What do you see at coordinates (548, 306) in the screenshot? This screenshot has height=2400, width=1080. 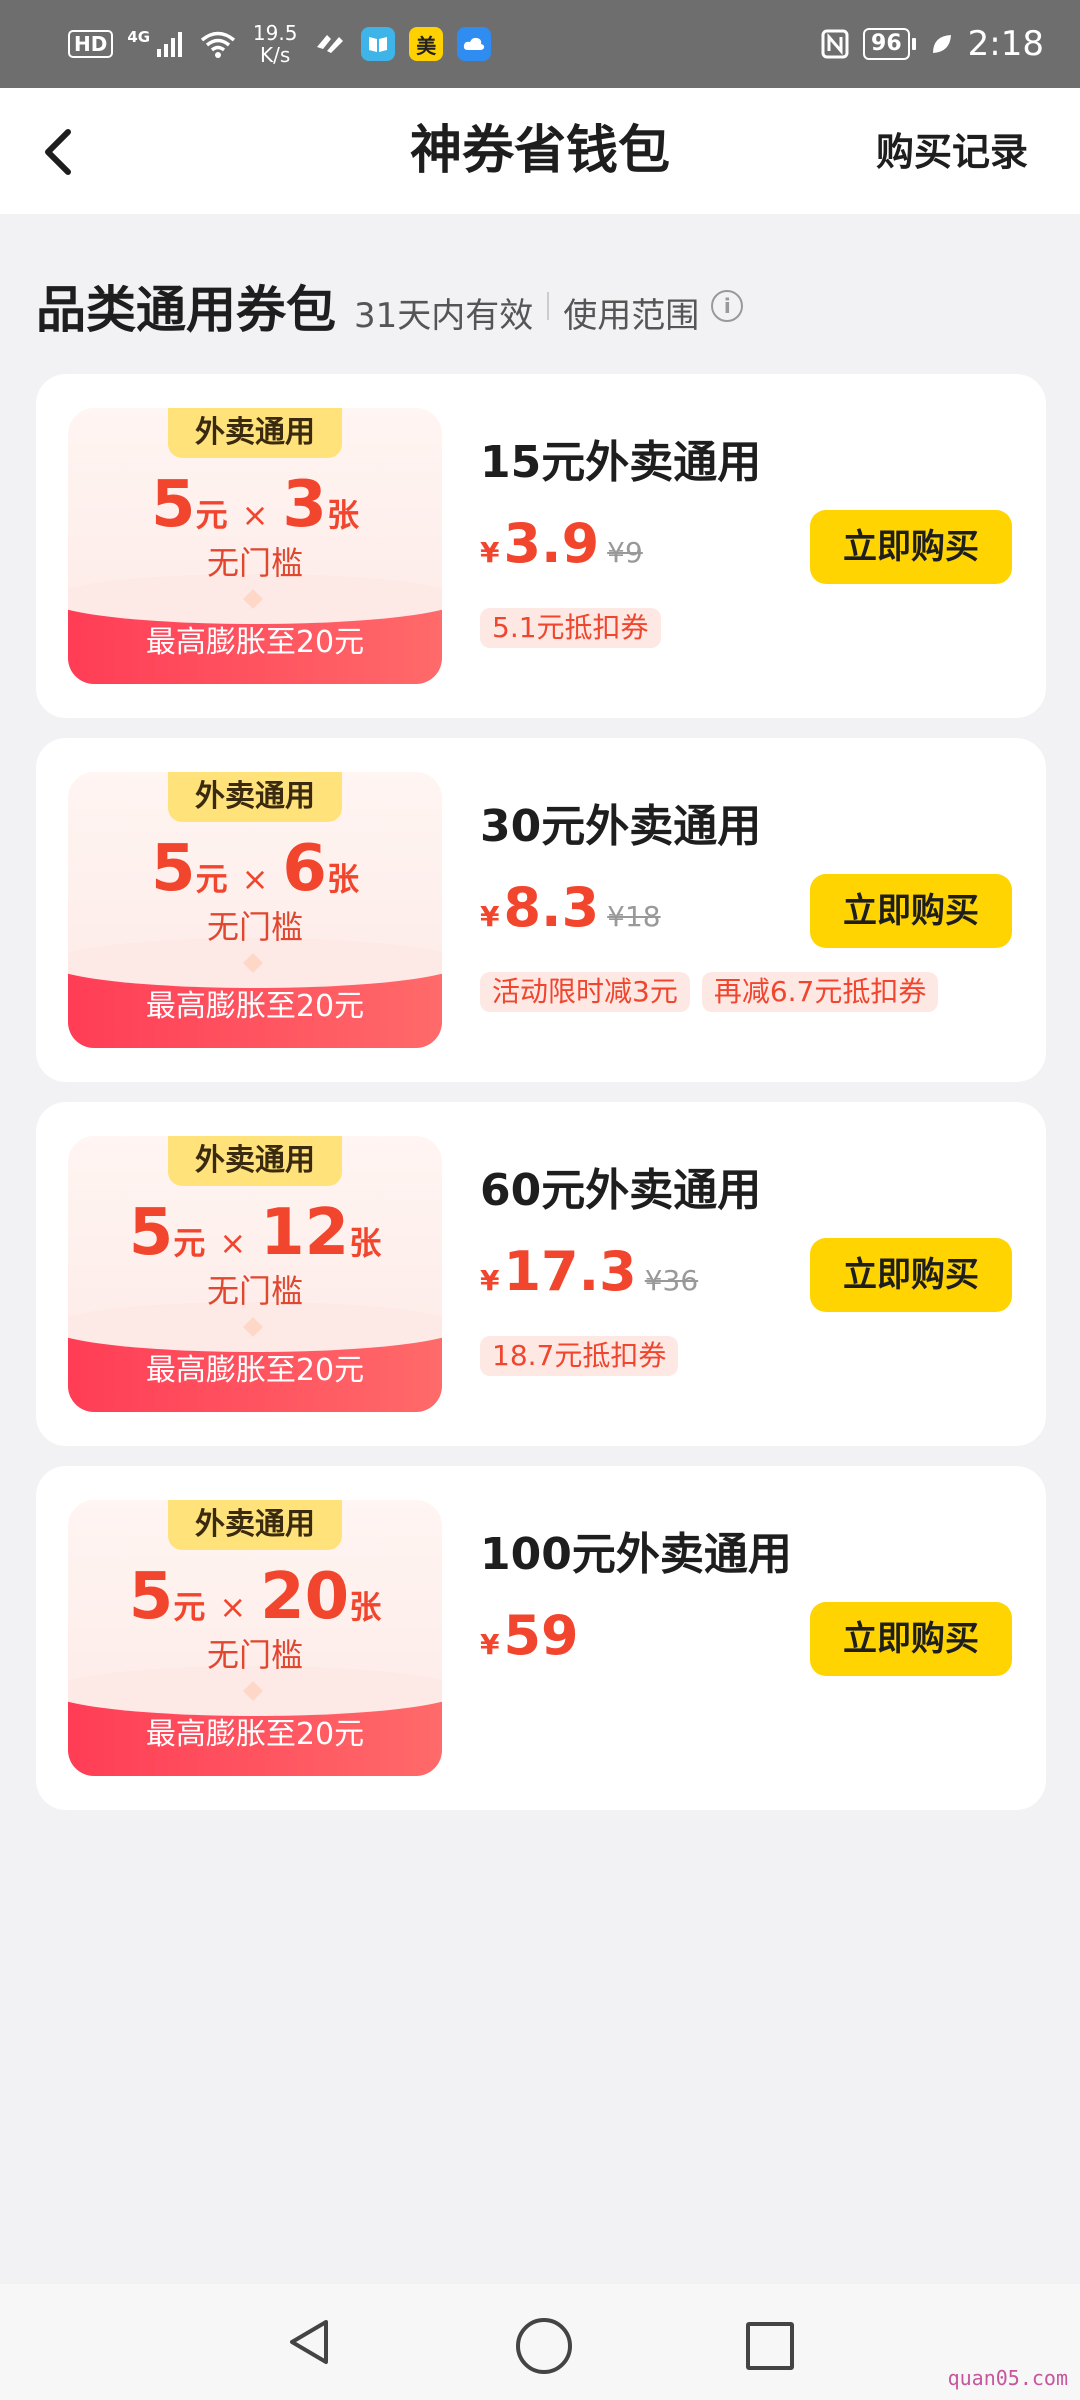 I see `divider` at bounding box center [548, 306].